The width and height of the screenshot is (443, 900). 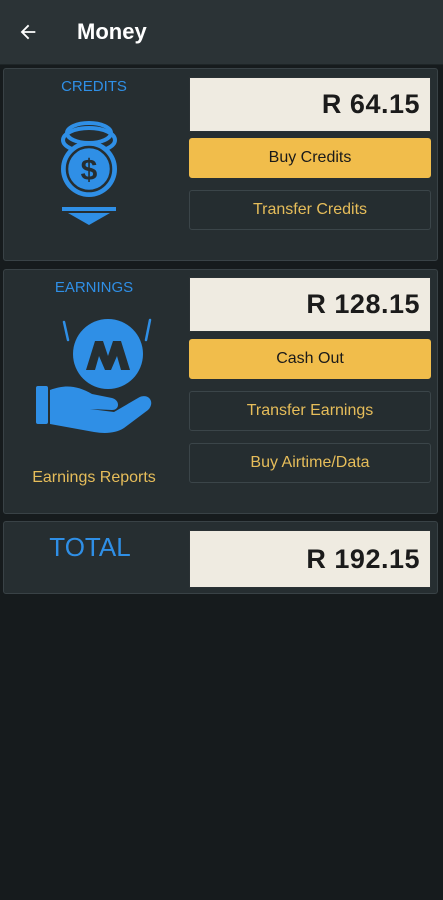 What do you see at coordinates (310, 210) in the screenshot?
I see `transfer-credits-button: Transfer Credits` at bounding box center [310, 210].